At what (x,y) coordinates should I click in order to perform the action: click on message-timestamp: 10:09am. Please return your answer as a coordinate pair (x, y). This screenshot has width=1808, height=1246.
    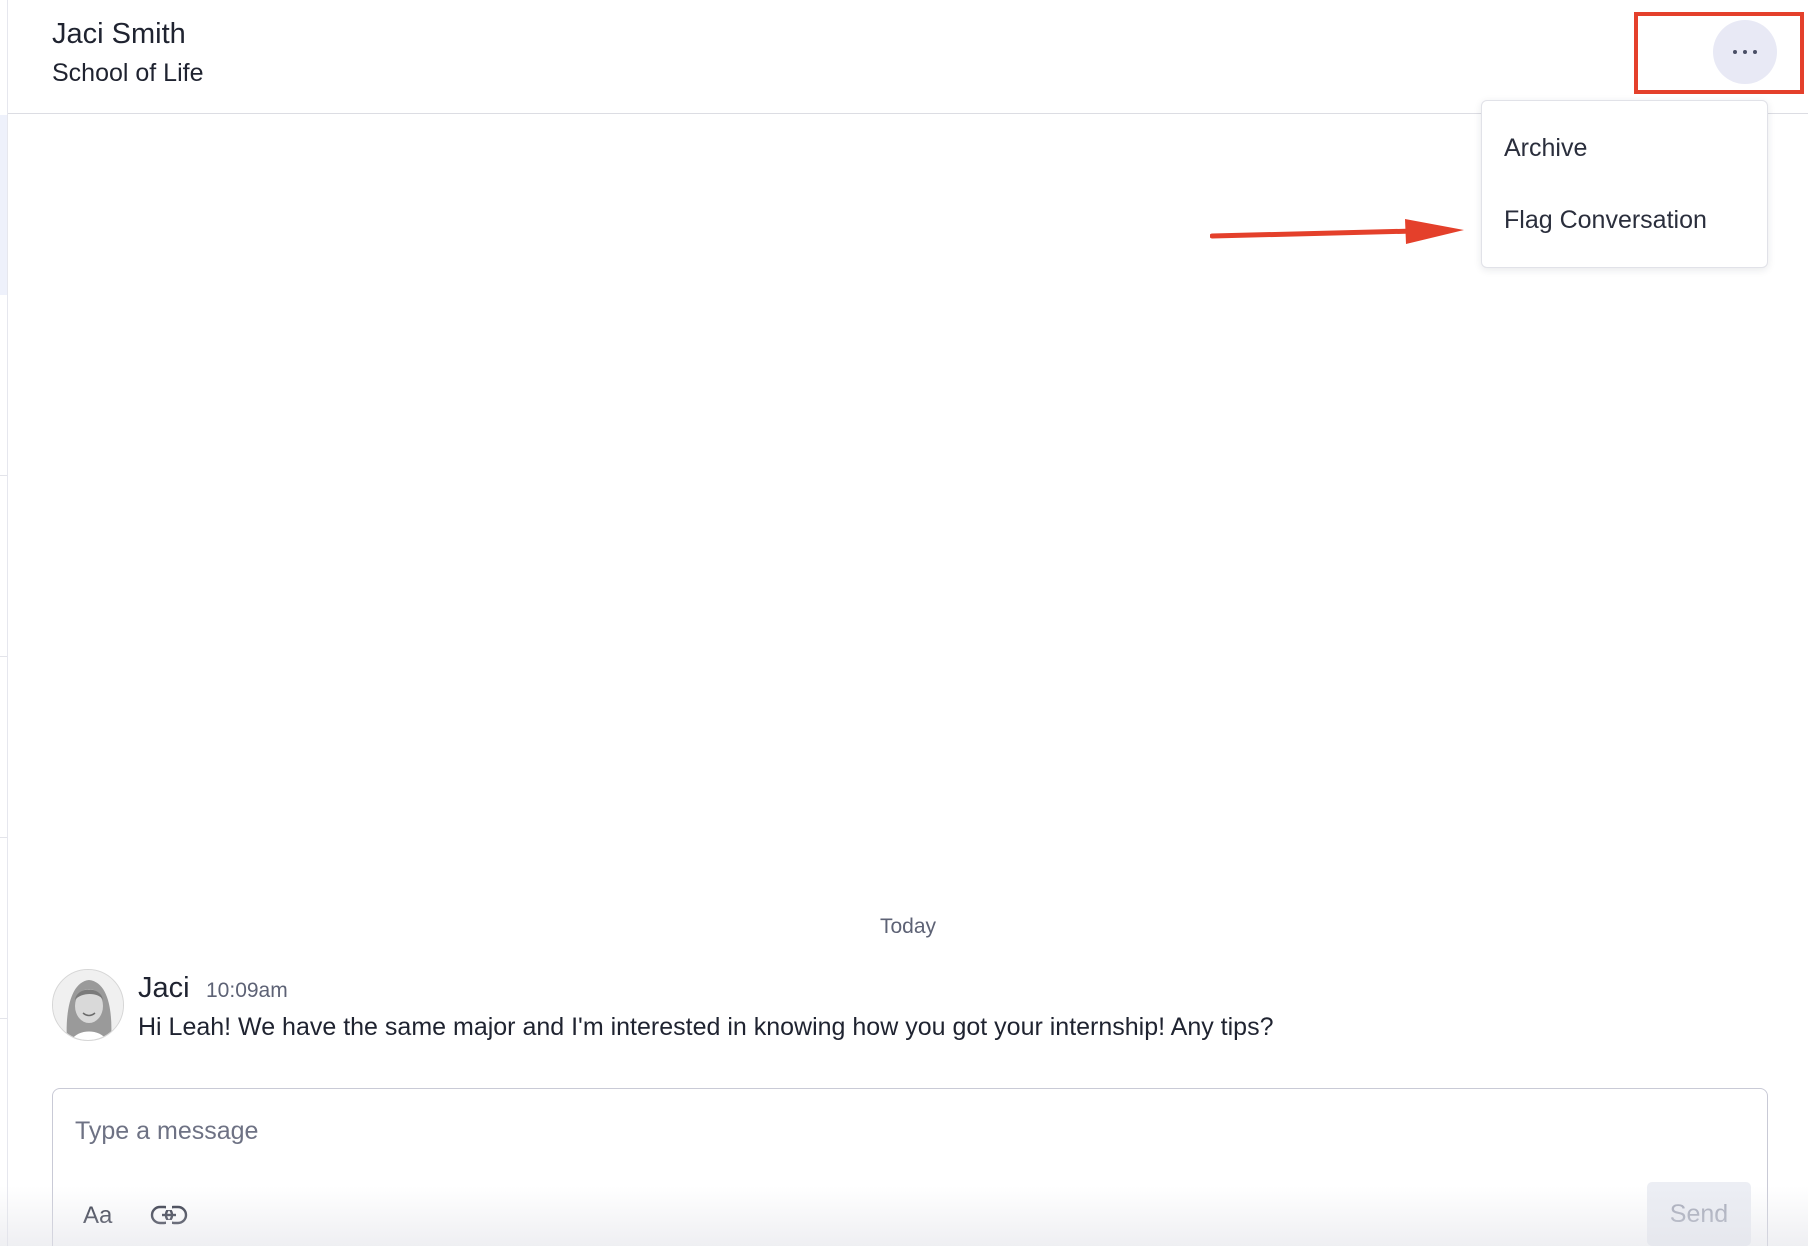
    Looking at the image, I should click on (247, 990).